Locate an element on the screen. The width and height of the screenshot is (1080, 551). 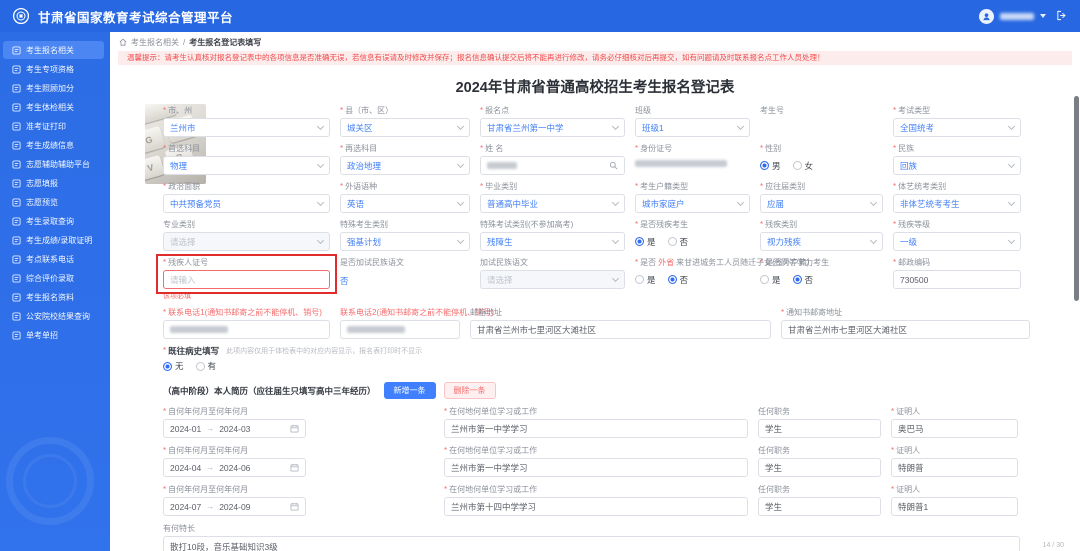
major-category-select: 请选择 is located at coordinates (246, 241).